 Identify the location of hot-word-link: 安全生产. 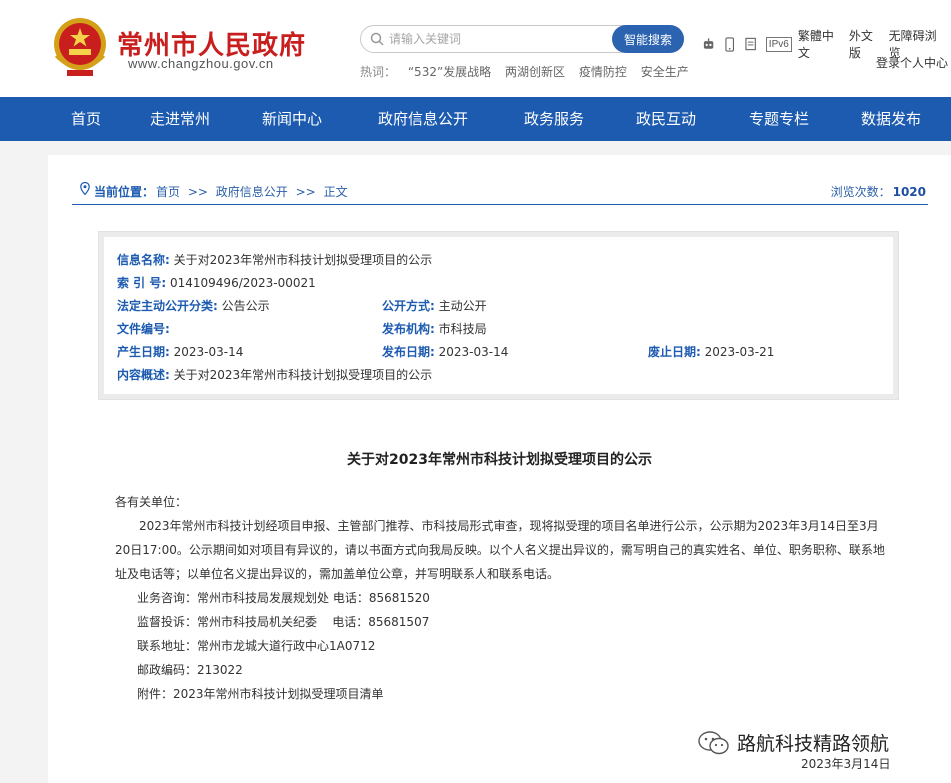
(665, 72).